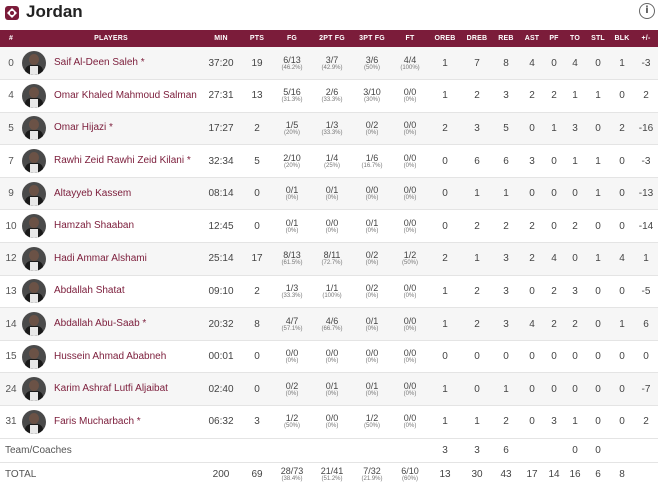 The image size is (658, 487). Describe the element at coordinates (445, 38) in the screenshot. I see `column-header-8: OREB` at that location.